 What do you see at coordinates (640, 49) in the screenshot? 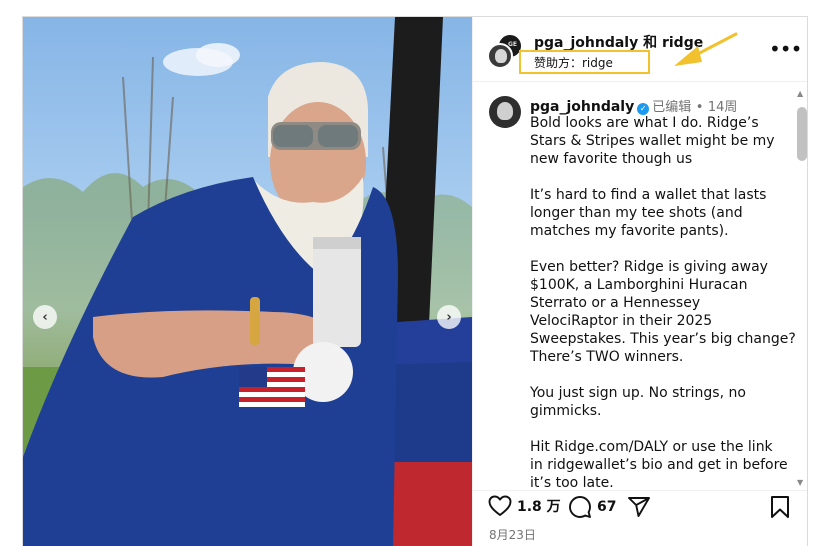
I see `post-header: GE pga_johndaly 和 ridge 赞助方：ridge •••` at bounding box center [640, 49].